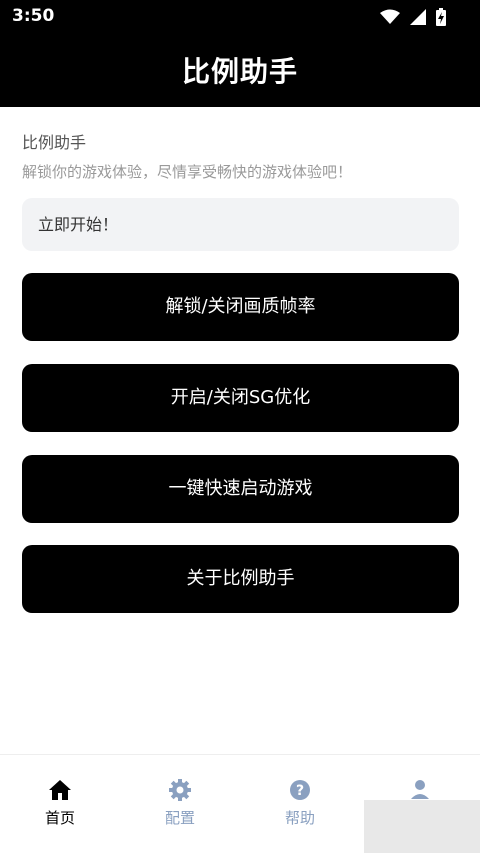  I want to click on signal-icon, so click(418, 17).